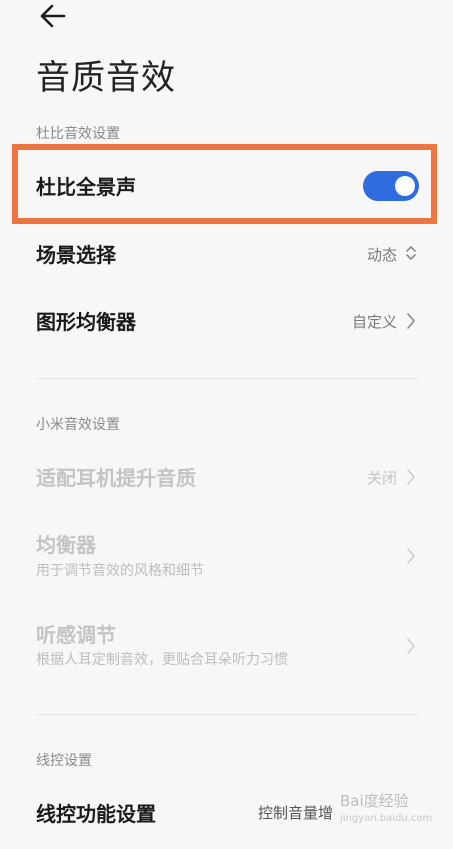 The image size is (453, 849). What do you see at coordinates (226, 480) in the screenshot?
I see `headphone-quality-row: 适配耳机提升音质 关闭` at bounding box center [226, 480].